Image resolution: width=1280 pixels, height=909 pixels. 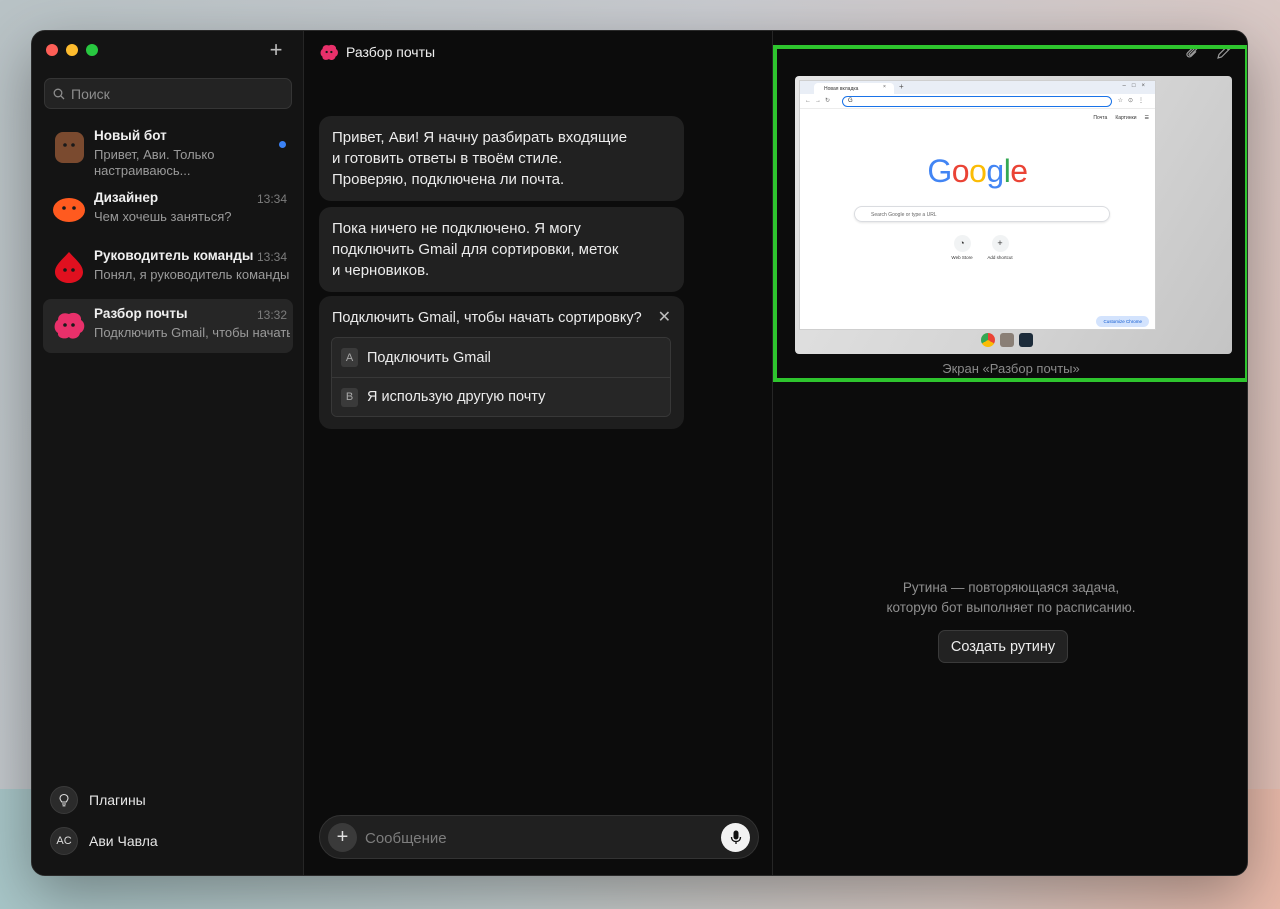 I want to click on user-profile-button: AC Ави Чавла, so click(x=104, y=841).